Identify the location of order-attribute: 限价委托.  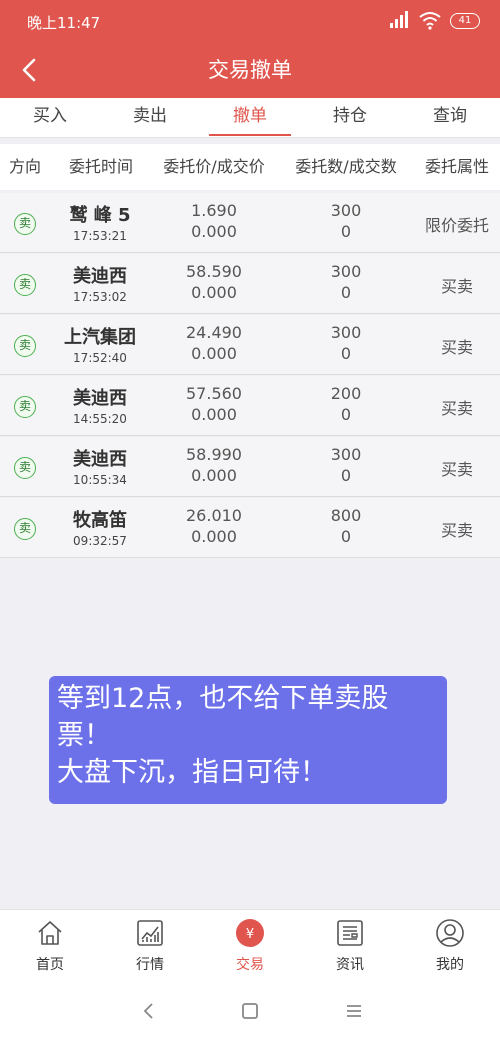
(456, 225).